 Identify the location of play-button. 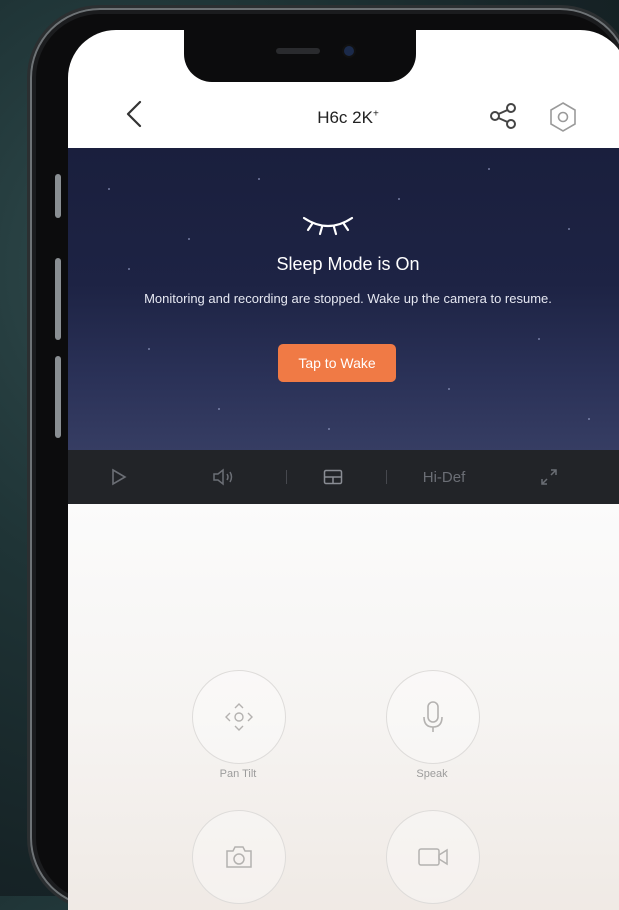
(119, 477).